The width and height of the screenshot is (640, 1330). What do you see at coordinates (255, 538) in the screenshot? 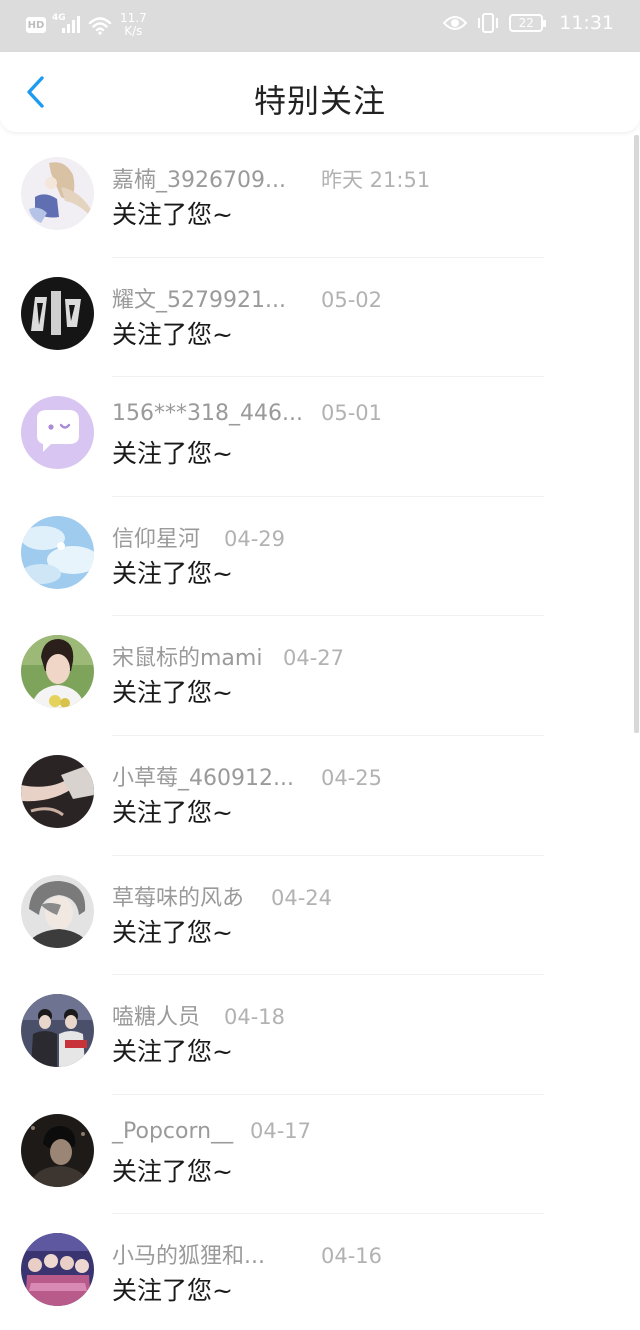
I see `notification-time: 04-29` at bounding box center [255, 538].